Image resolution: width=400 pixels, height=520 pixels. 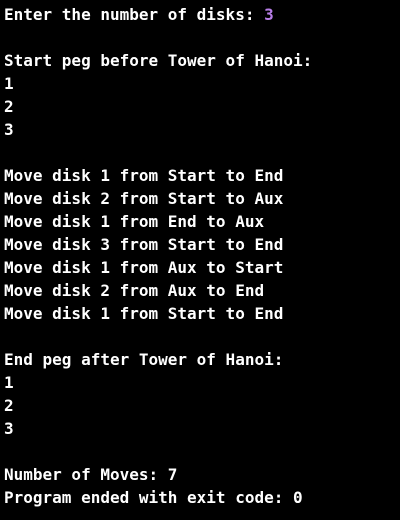 What do you see at coordinates (144, 359) in the screenshot?
I see `end-peg-heading: End peg after Tower of Hanoi:` at bounding box center [144, 359].